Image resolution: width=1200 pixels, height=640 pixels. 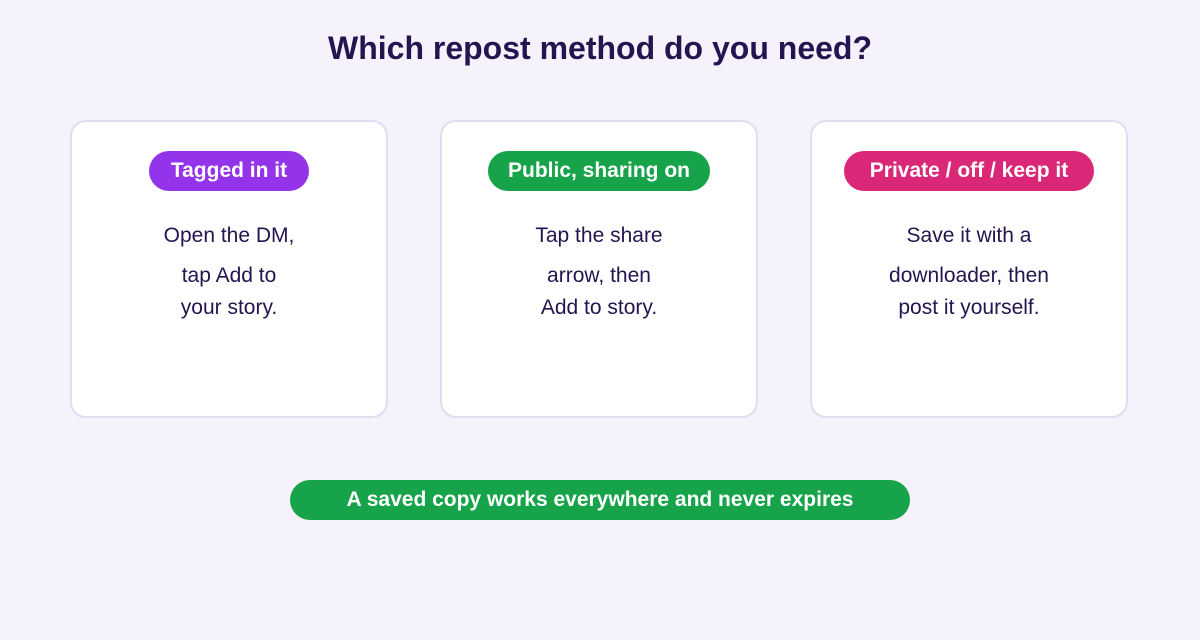 I want to click on instruction-line: arrow, then, so click(x=599, y=275).